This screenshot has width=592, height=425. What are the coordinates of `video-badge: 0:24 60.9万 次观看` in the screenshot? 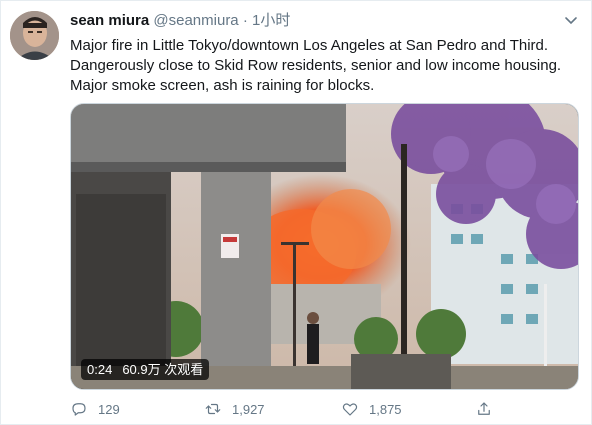 It's located at (145, 369).